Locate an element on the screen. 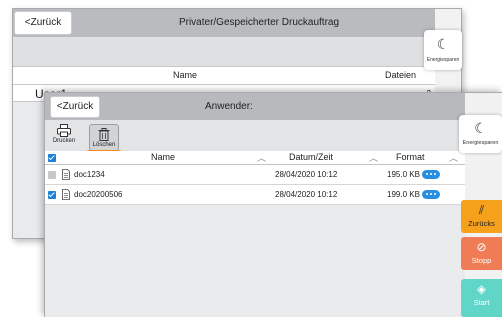  back-energy-saver-button: ☾ Energiesparen is located at coordinates (443, 50).